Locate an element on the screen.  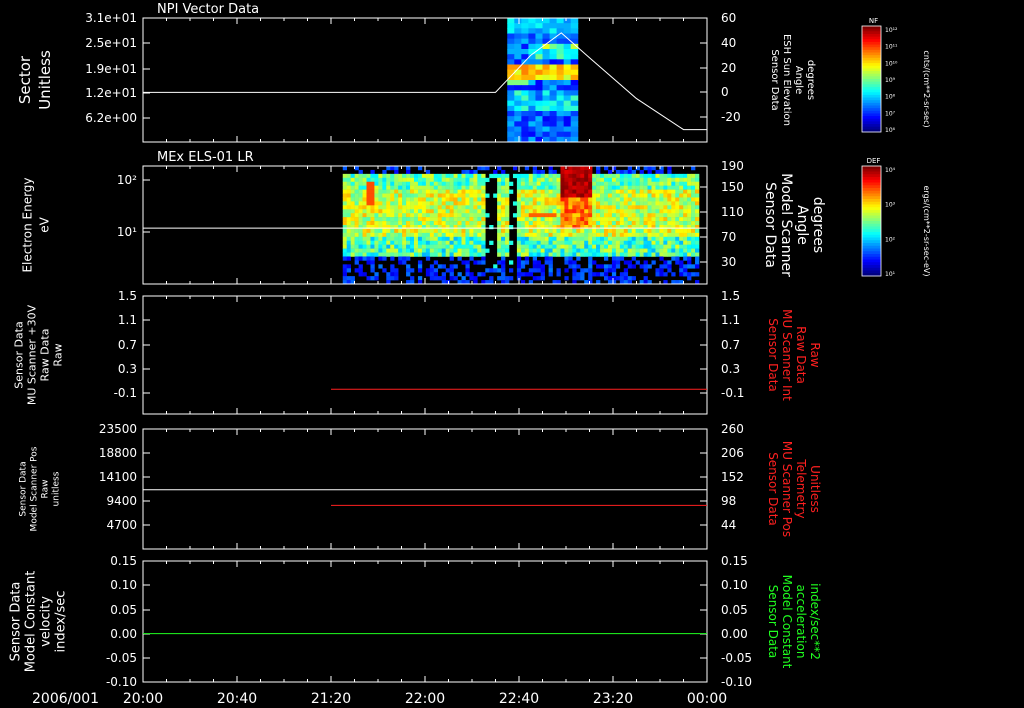
panel-frame is located at coordinates (425, 489).